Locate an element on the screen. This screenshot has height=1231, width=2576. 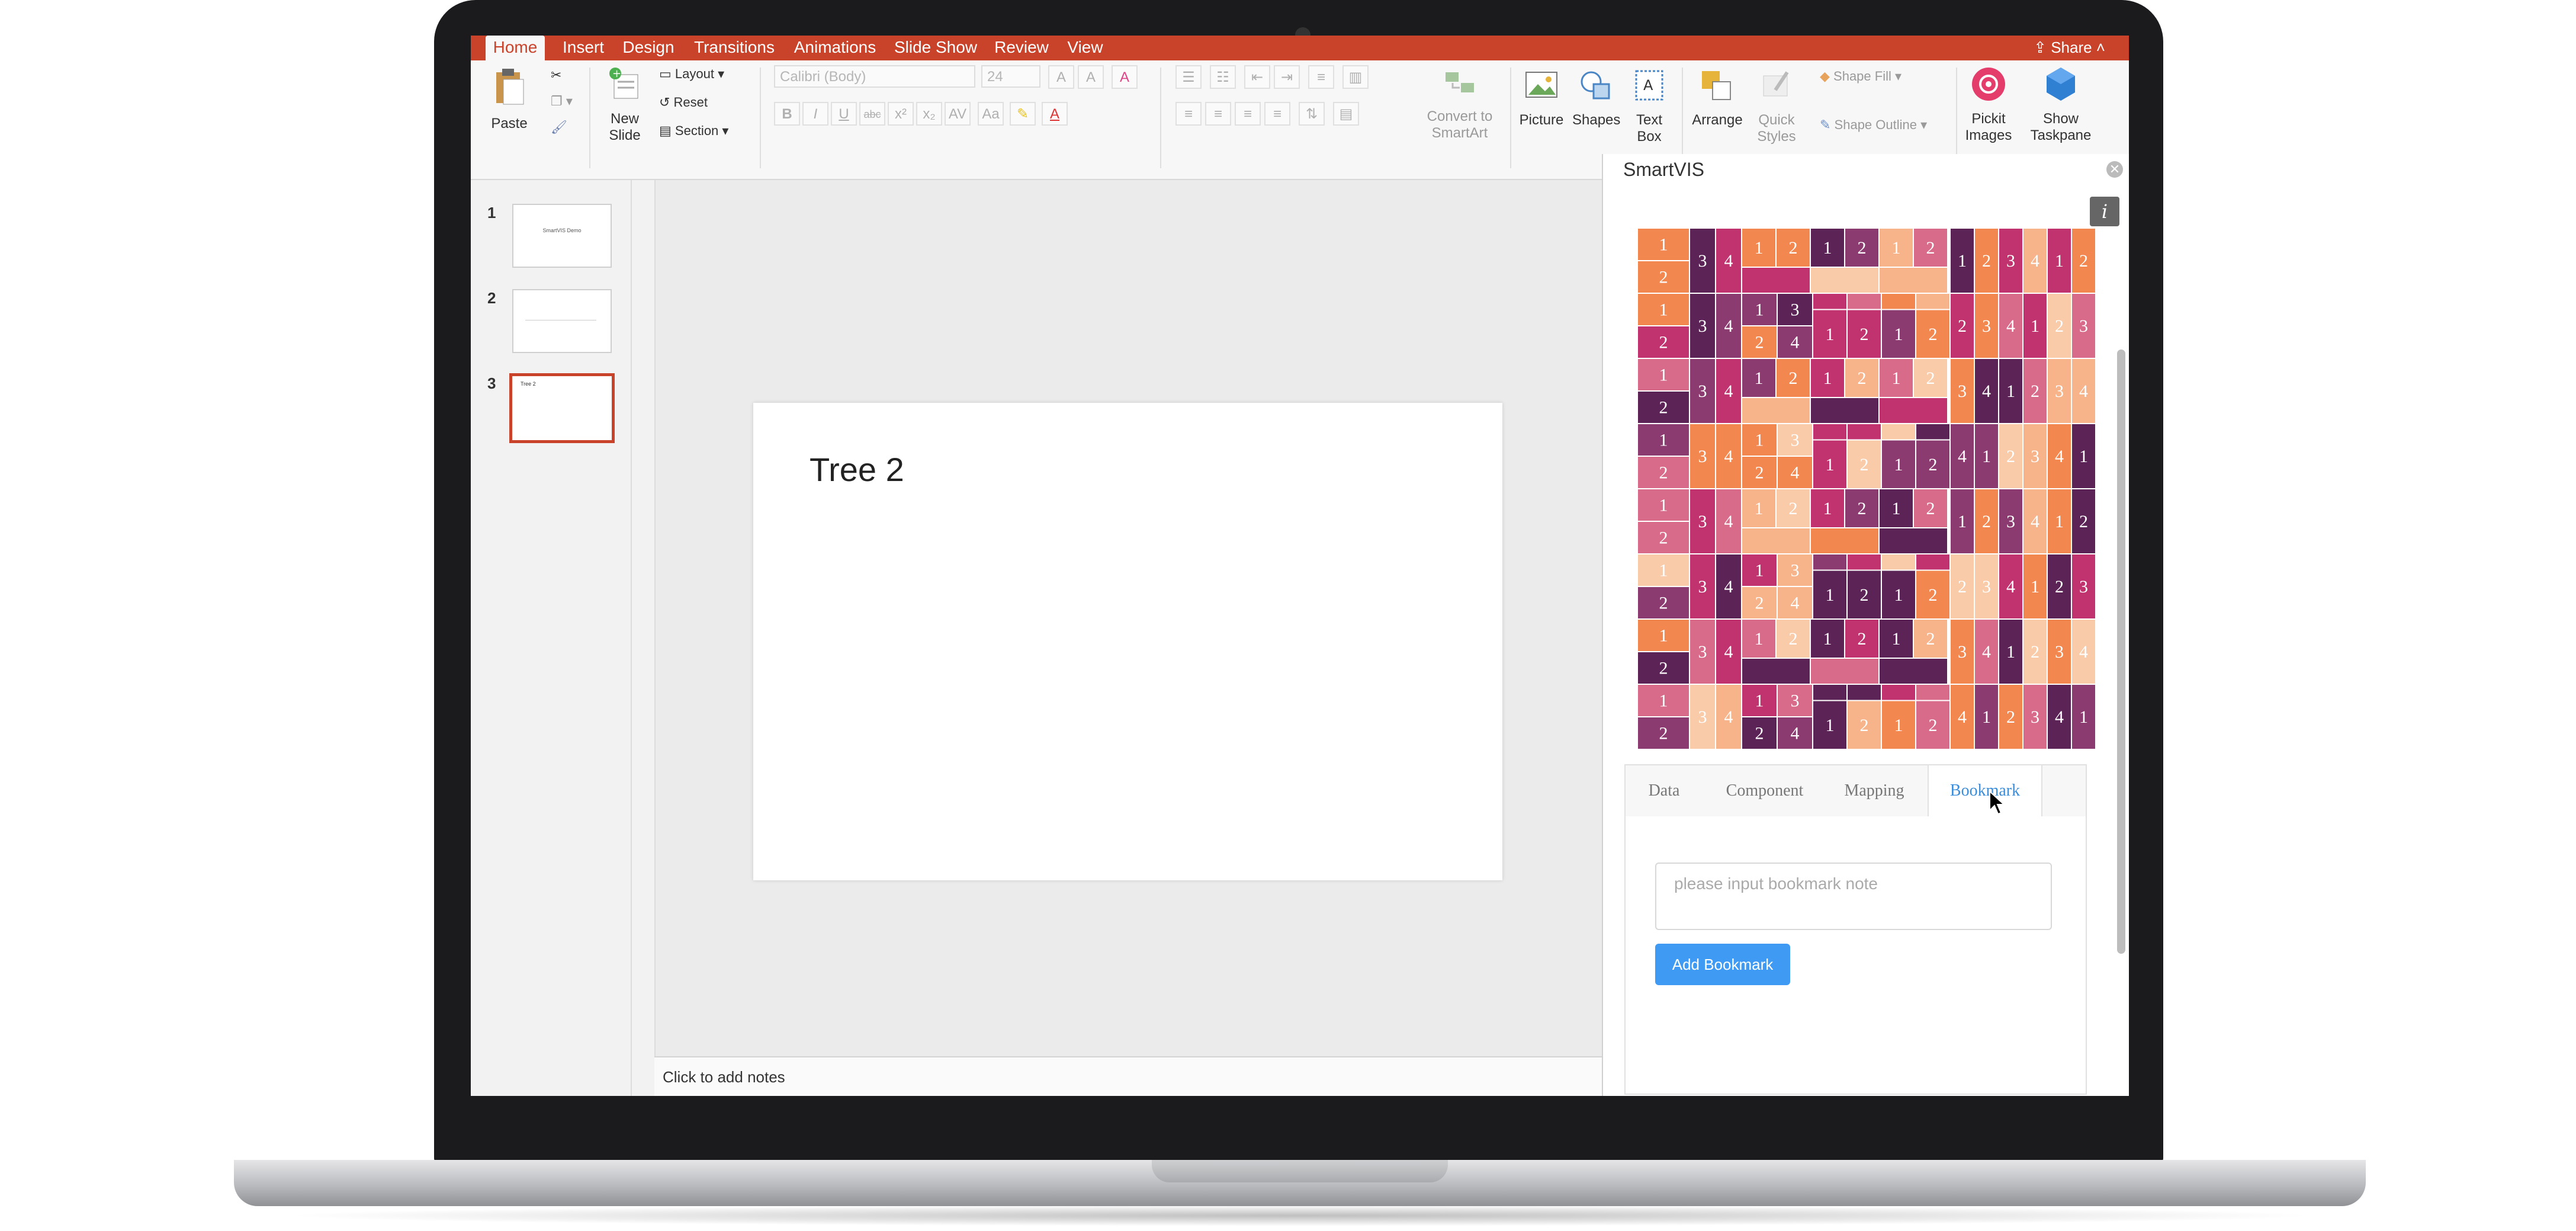
justify-icon: ≡ is located at coordinates (1277, 114).